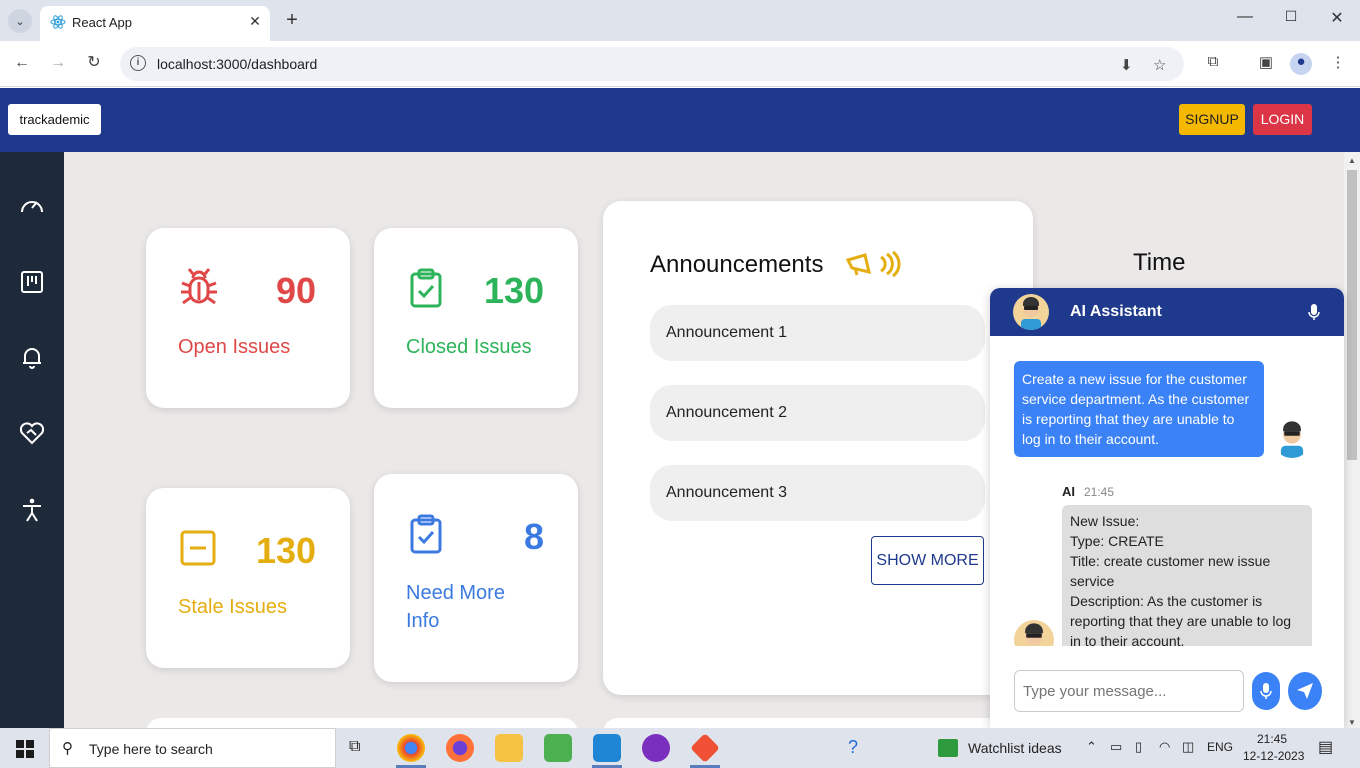 Image resolution: width=1360 pixels, height=768 pixels. I want to click on page-scrollbar: ▲ ▼, so click(1352, 440).